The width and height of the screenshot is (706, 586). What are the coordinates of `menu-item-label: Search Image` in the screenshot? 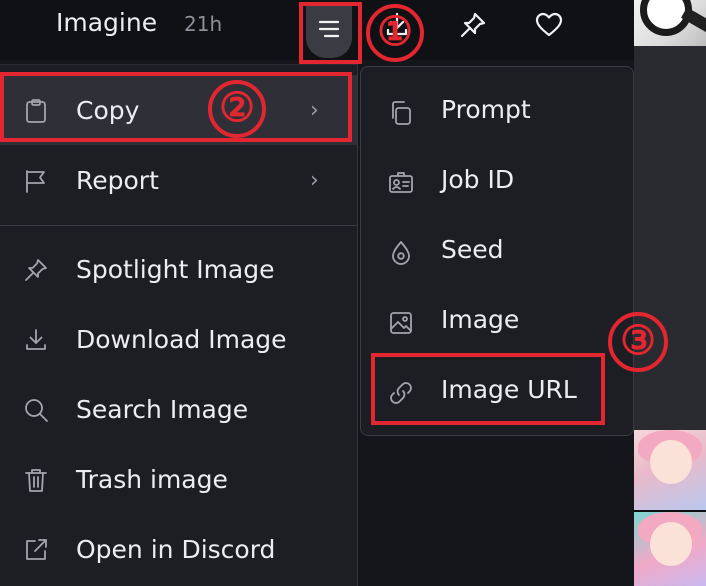 It's located at (162, 409).